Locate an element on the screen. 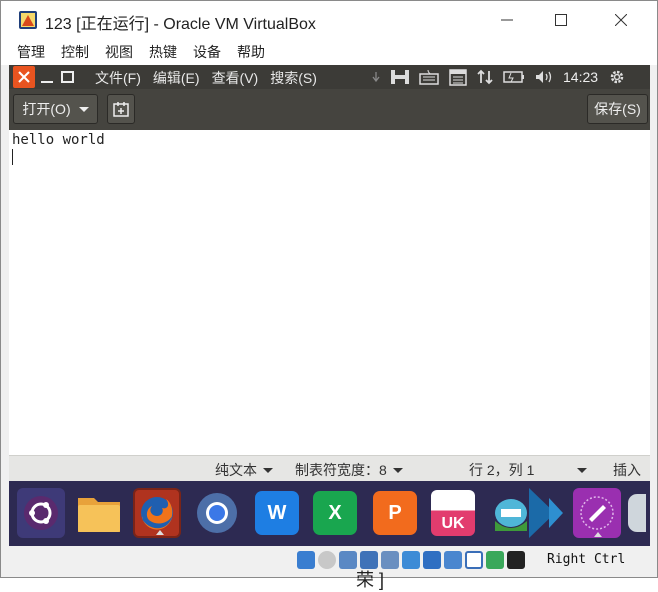  network-icon is located at coordinates (485, 77).